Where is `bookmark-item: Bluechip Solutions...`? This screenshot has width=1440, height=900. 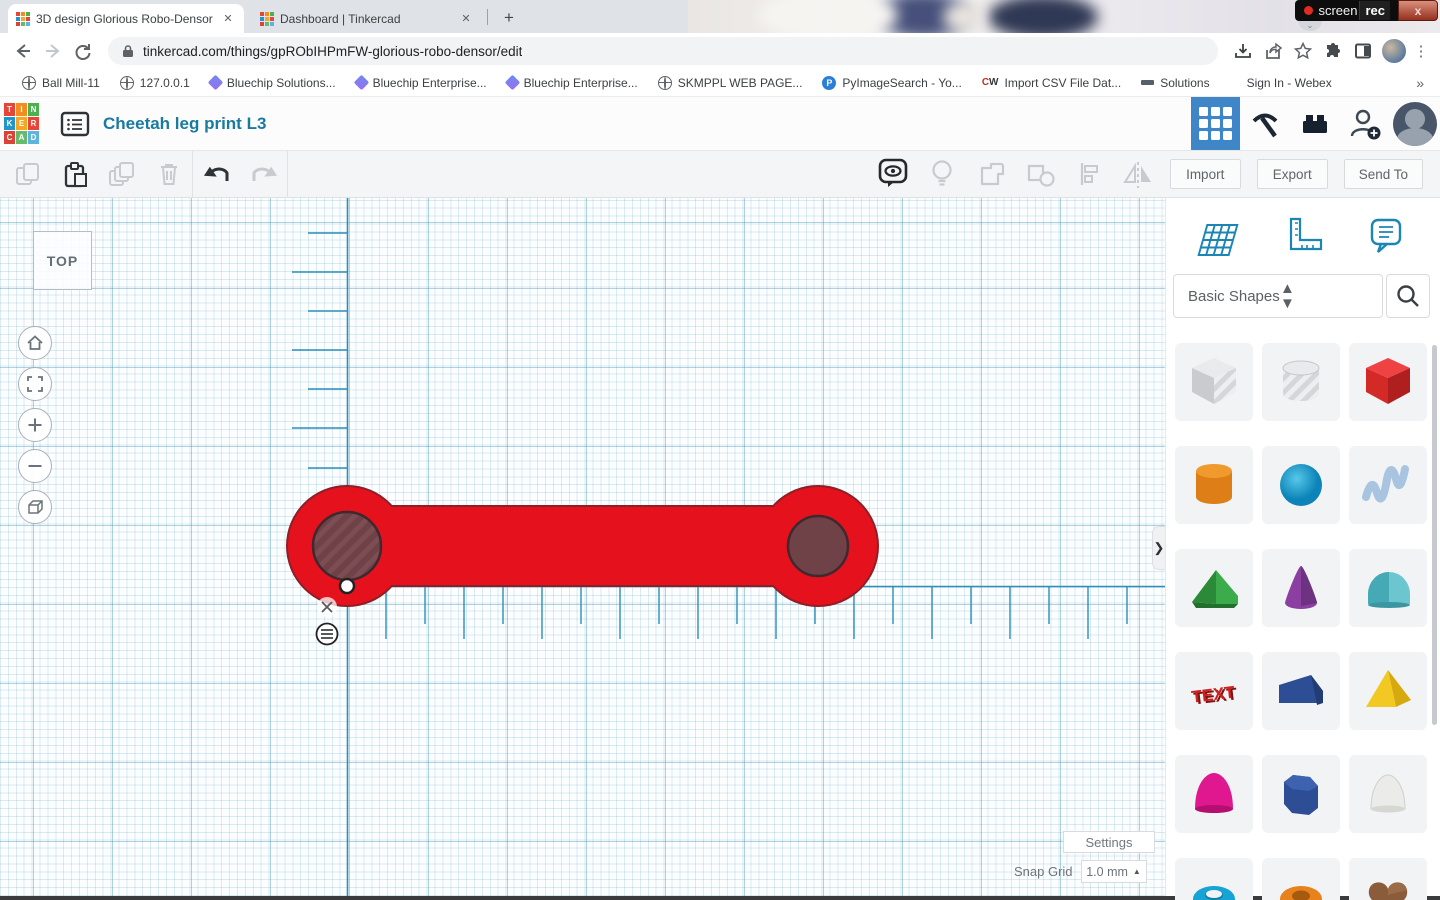
bookmark-item: Bluechip Solutions... is located at coordinates (273, 83).